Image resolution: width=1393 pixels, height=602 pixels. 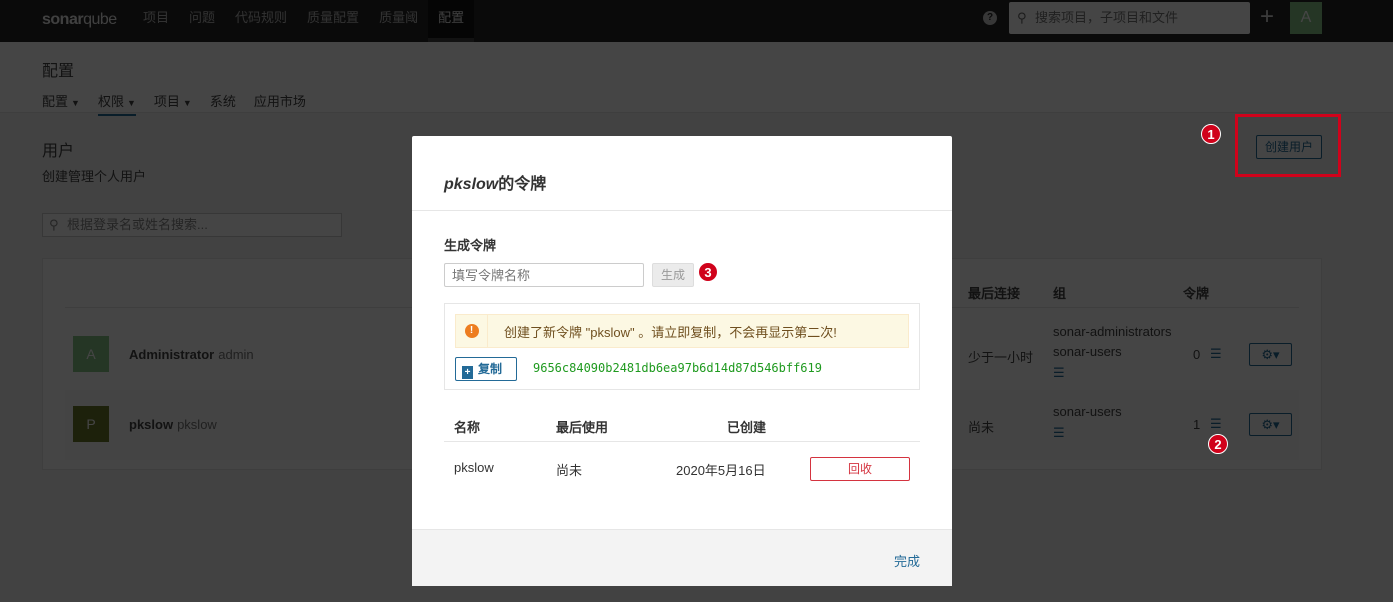 I want to click on nav-administration: 配置, so click(x=451, y=21).